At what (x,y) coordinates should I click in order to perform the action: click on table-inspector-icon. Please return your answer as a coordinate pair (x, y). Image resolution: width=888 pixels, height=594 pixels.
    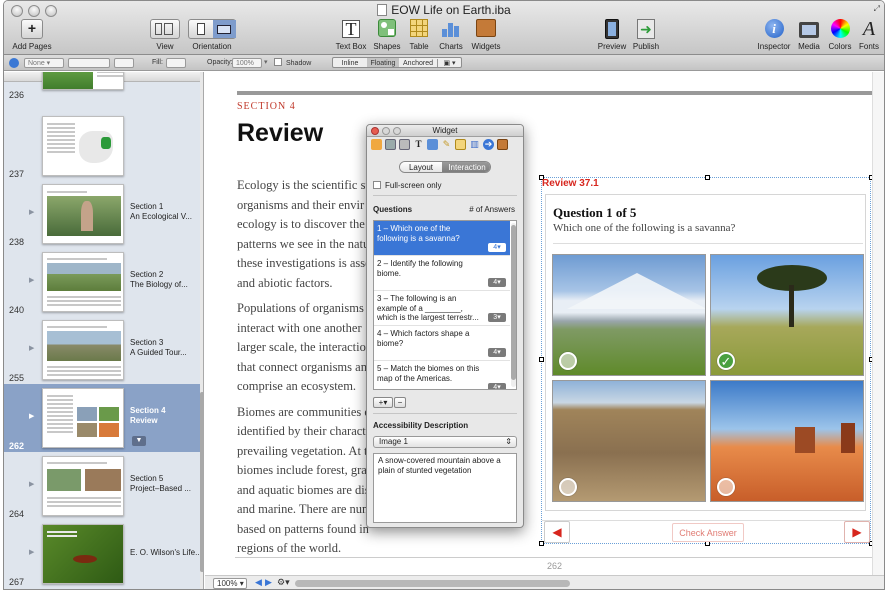
    Looking at the image, I should click on (460, 144).